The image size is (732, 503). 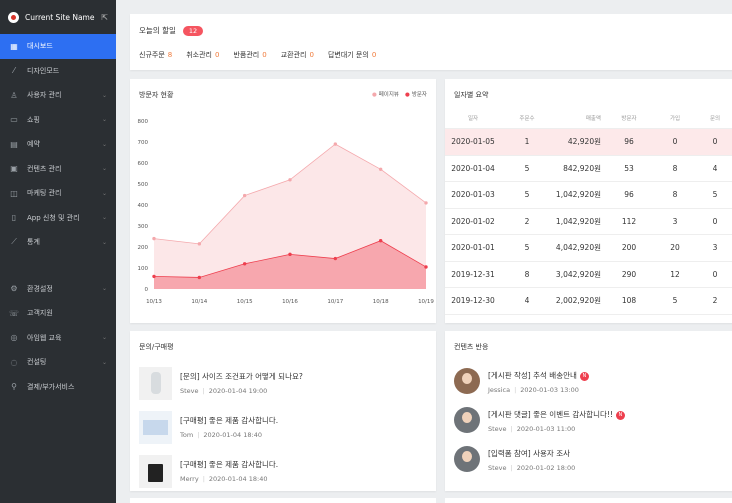 What do you see at coordinates (245, 302) in the screenshot?
I see `x-tick-label: 10/15` at bounding box center [245, 302].